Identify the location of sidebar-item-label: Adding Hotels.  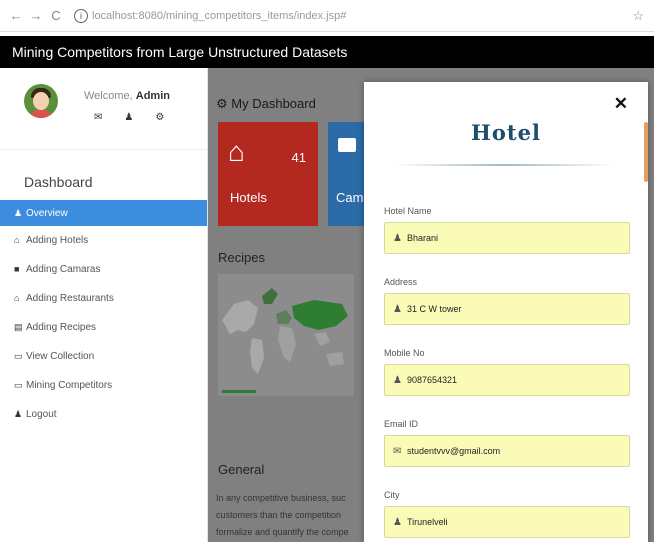
(57, 240).